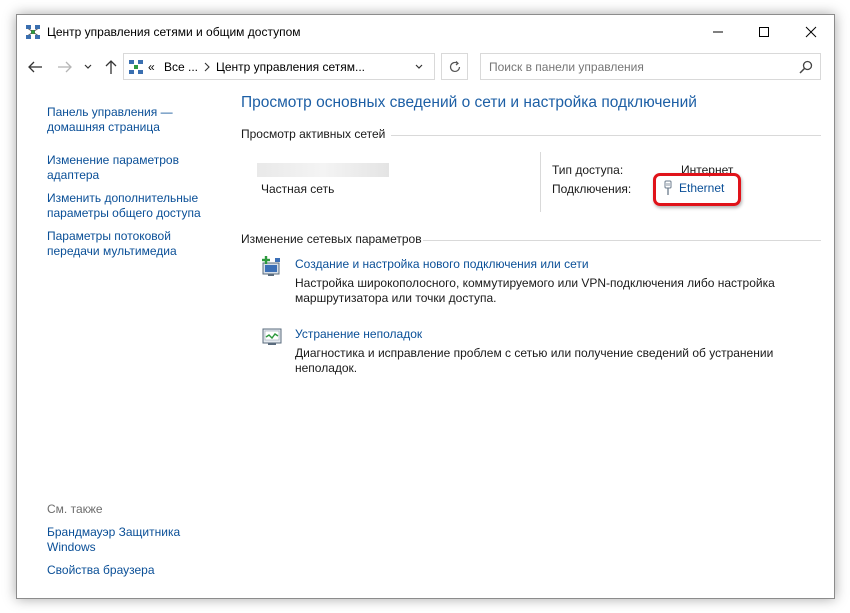  What do you see at coordinates (650, 66) in the screenshot?
I see `search-box: Поиск в панели управления` at bounding box center [650, 66].